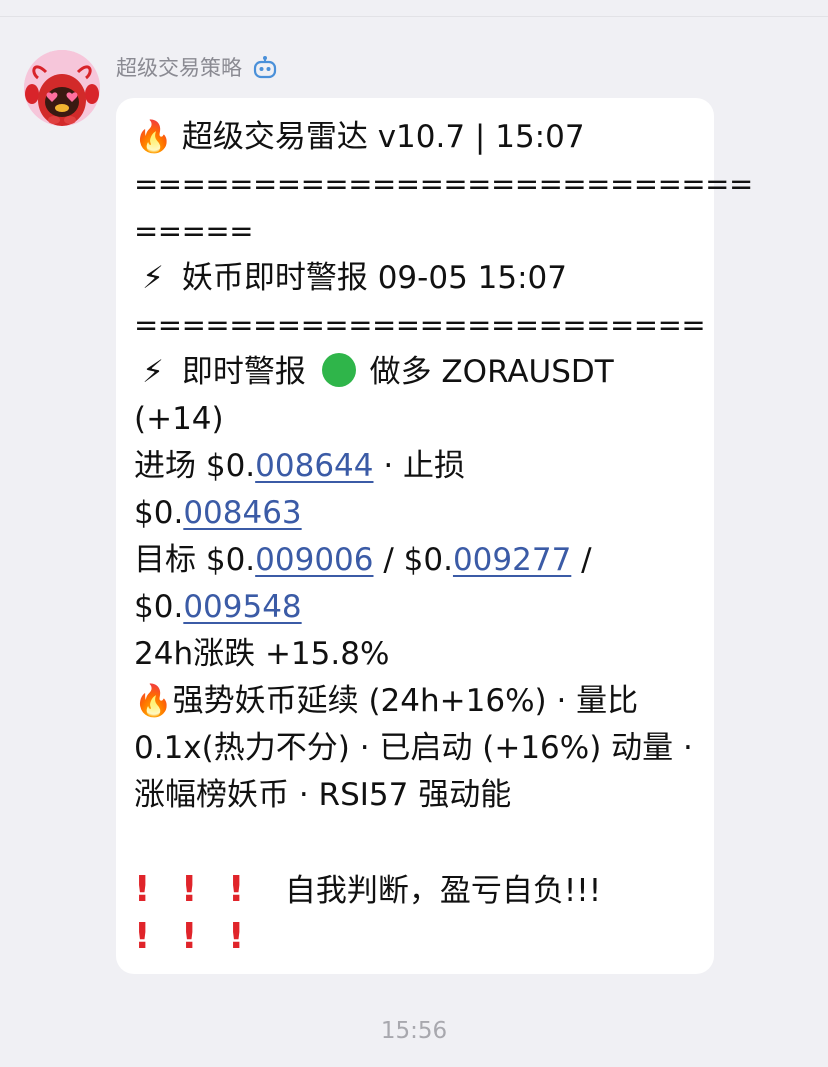  What do you see at coordinates (243, 372) in the screenshot?
I see `signal-label: 即时警报` at bounding box center [243, 372].